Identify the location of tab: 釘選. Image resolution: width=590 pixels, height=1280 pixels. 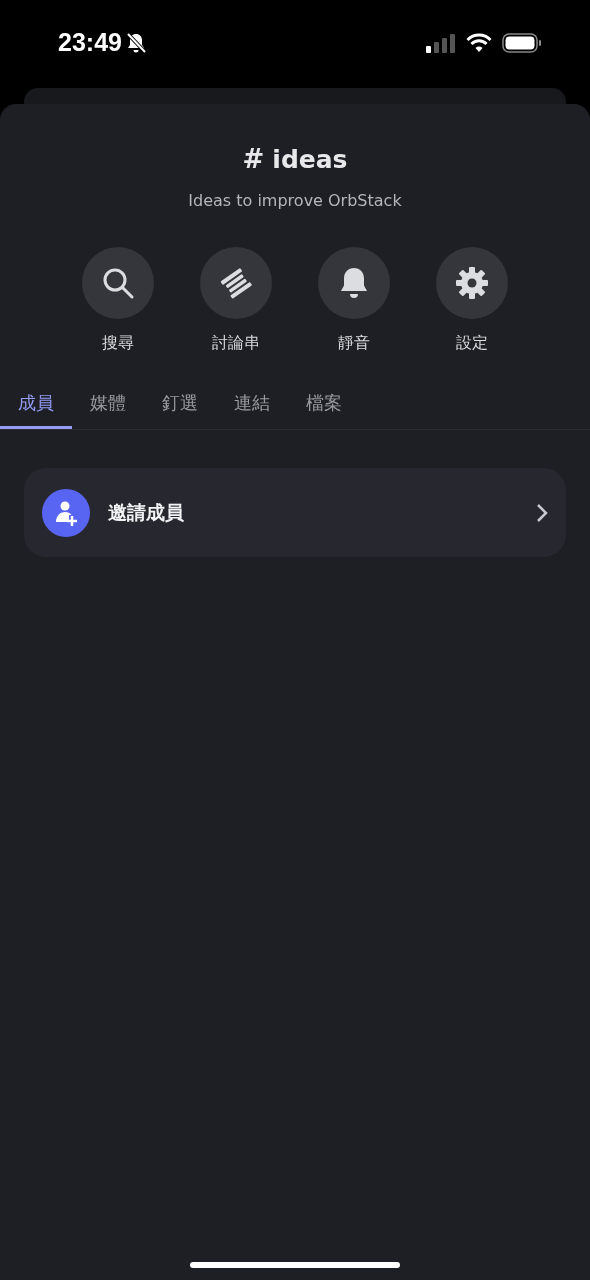
(180, 406).